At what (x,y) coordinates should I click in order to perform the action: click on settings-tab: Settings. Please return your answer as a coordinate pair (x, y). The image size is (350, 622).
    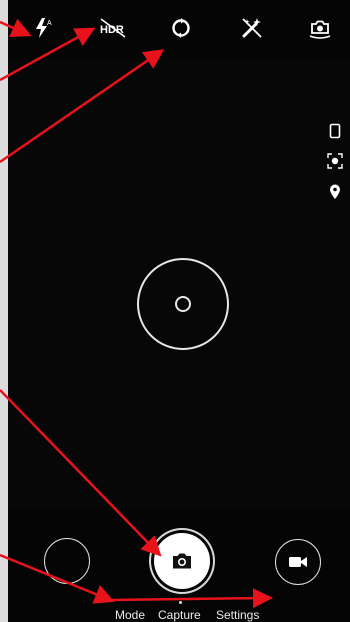
    Looking at the image, I should click on (237, 615).